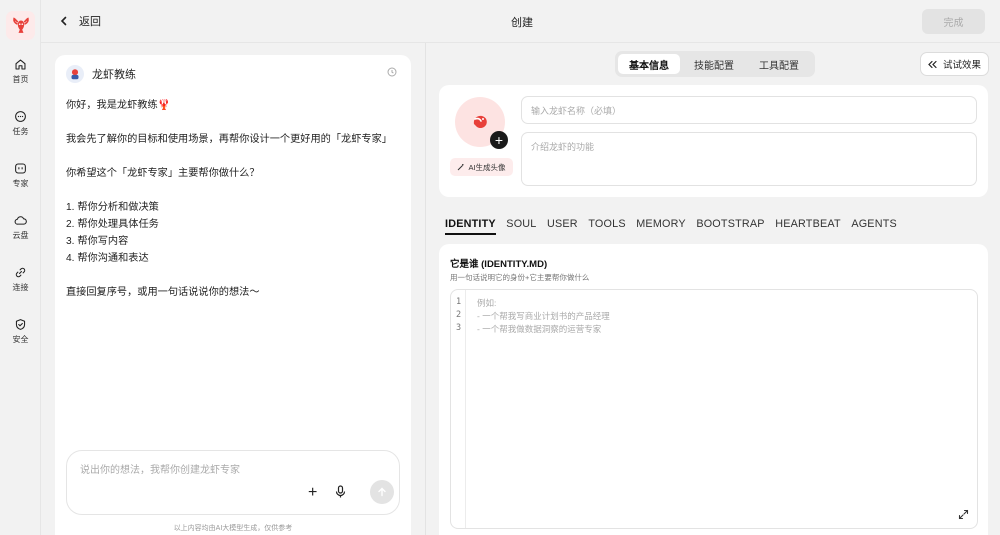 The height and width of the screenshot is (535, 1000). I want to click on magic-wand-icon, so click(461, 167).